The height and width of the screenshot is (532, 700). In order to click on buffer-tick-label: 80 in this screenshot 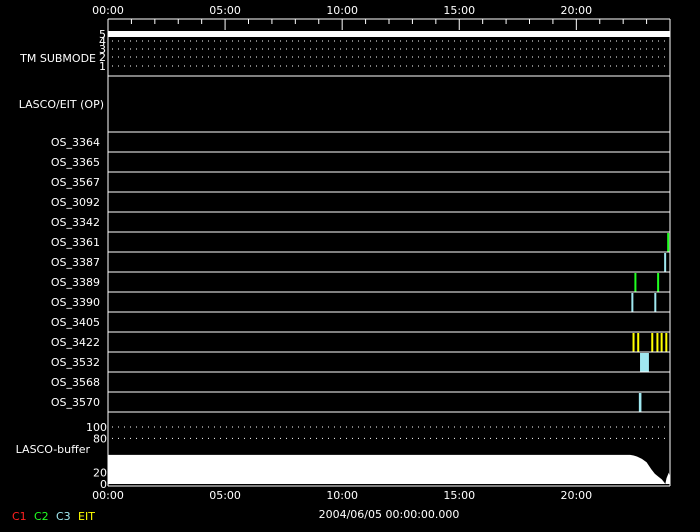, I will do `click(100, 438)`.